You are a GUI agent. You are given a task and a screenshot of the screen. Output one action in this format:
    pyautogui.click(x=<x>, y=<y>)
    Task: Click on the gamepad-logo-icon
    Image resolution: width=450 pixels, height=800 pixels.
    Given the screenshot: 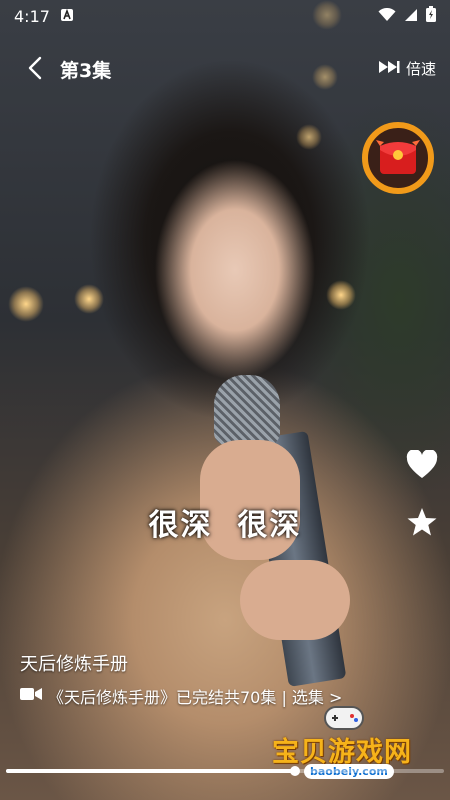 What is the action you would take?
    pyautogui.click(x=344, y=718)
    